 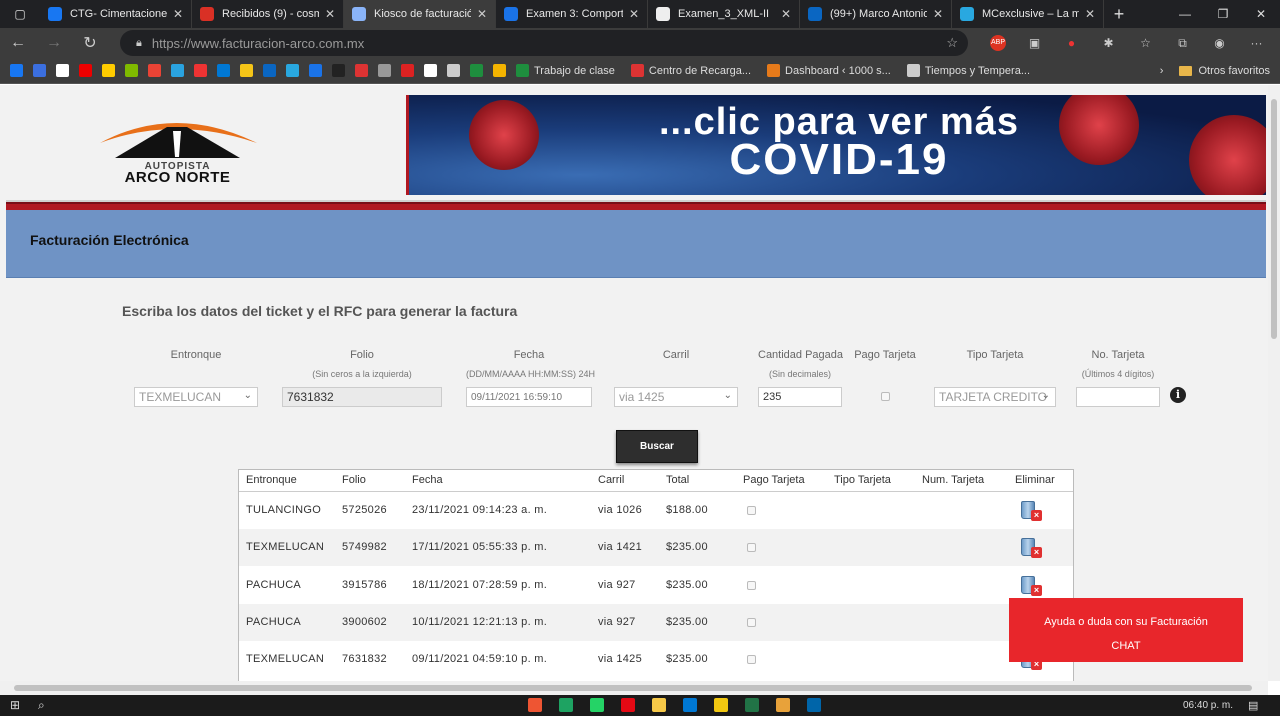 What do you see at coordinates (1256, 43) in the screenshot?
I see `settings-menu-icon: ···` at bounding box center [1256, 43].